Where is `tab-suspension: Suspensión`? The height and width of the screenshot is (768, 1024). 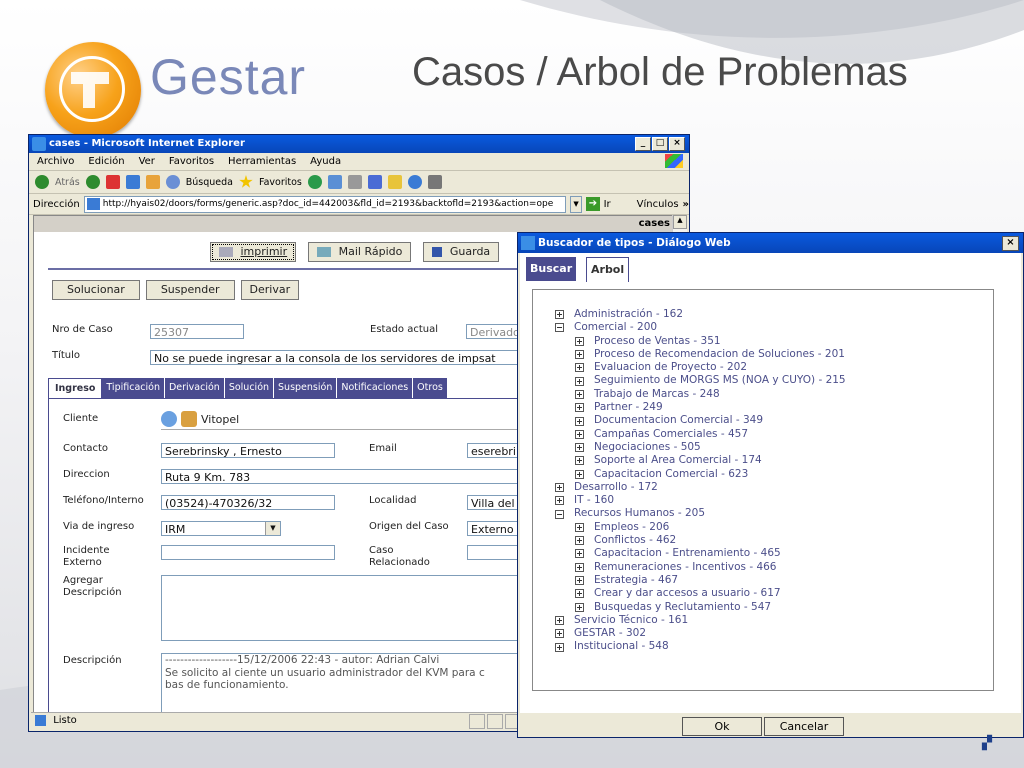 tab-suspension: Suspensión is located at coordinates (306, 388).